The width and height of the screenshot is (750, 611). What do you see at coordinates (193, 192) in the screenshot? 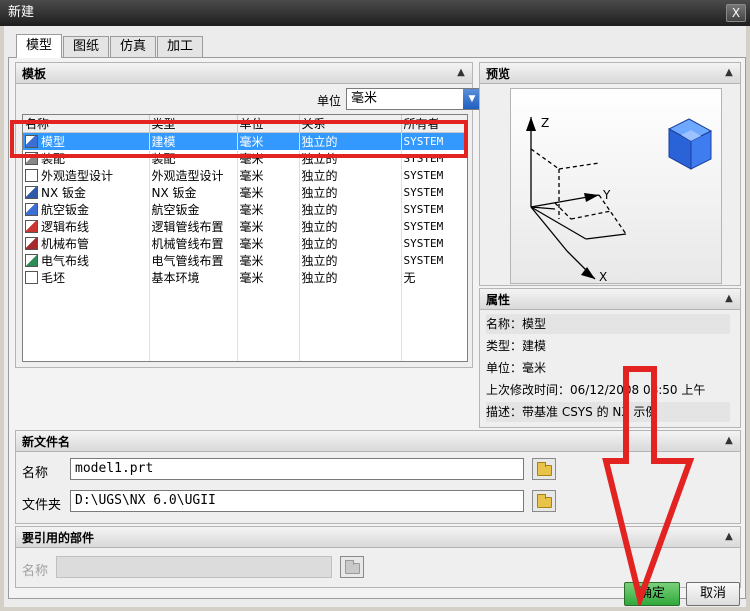
I see `row-type: NX 钣金` at bounding box center [193, 192].